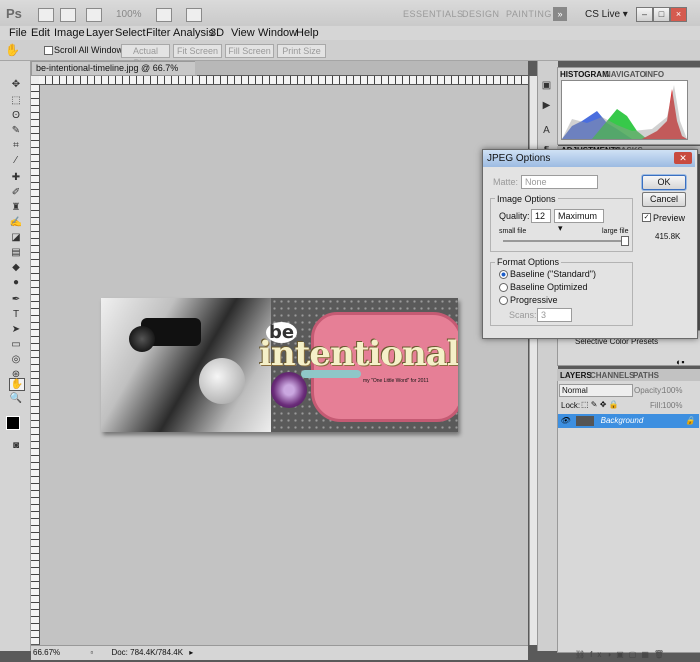 Image resolution: width=700 pixels, height=662 pixels. What do you see at coordinates (35, 80) in the screenshot?
I see `ruler-origin` at bounding box center [35, 80].